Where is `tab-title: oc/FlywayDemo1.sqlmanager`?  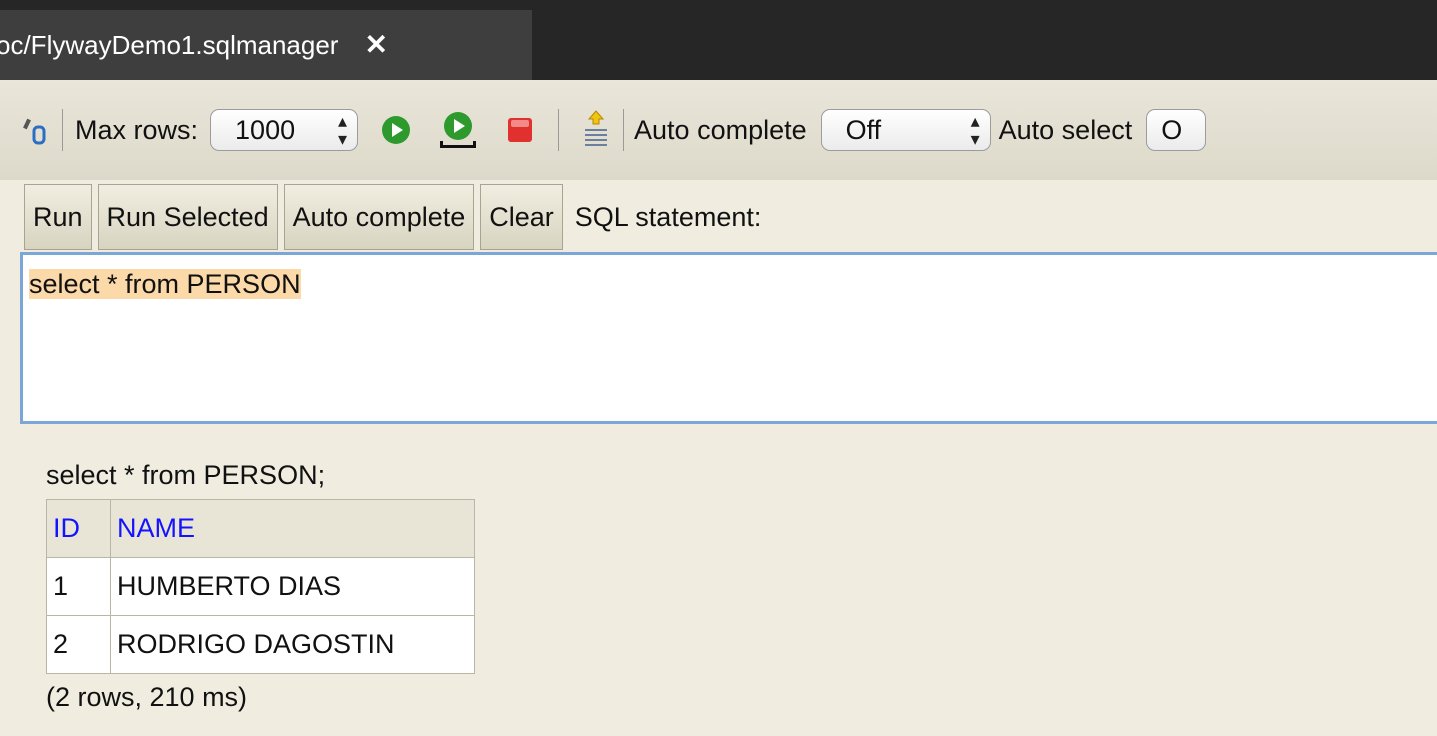 tab-title: oc/FlywayDemo1.sqlmanager is located at coordinates (169, 44).